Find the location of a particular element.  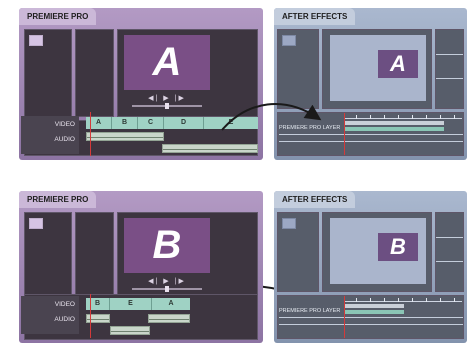

video-track: B E A is located at coordinates (138, 304).